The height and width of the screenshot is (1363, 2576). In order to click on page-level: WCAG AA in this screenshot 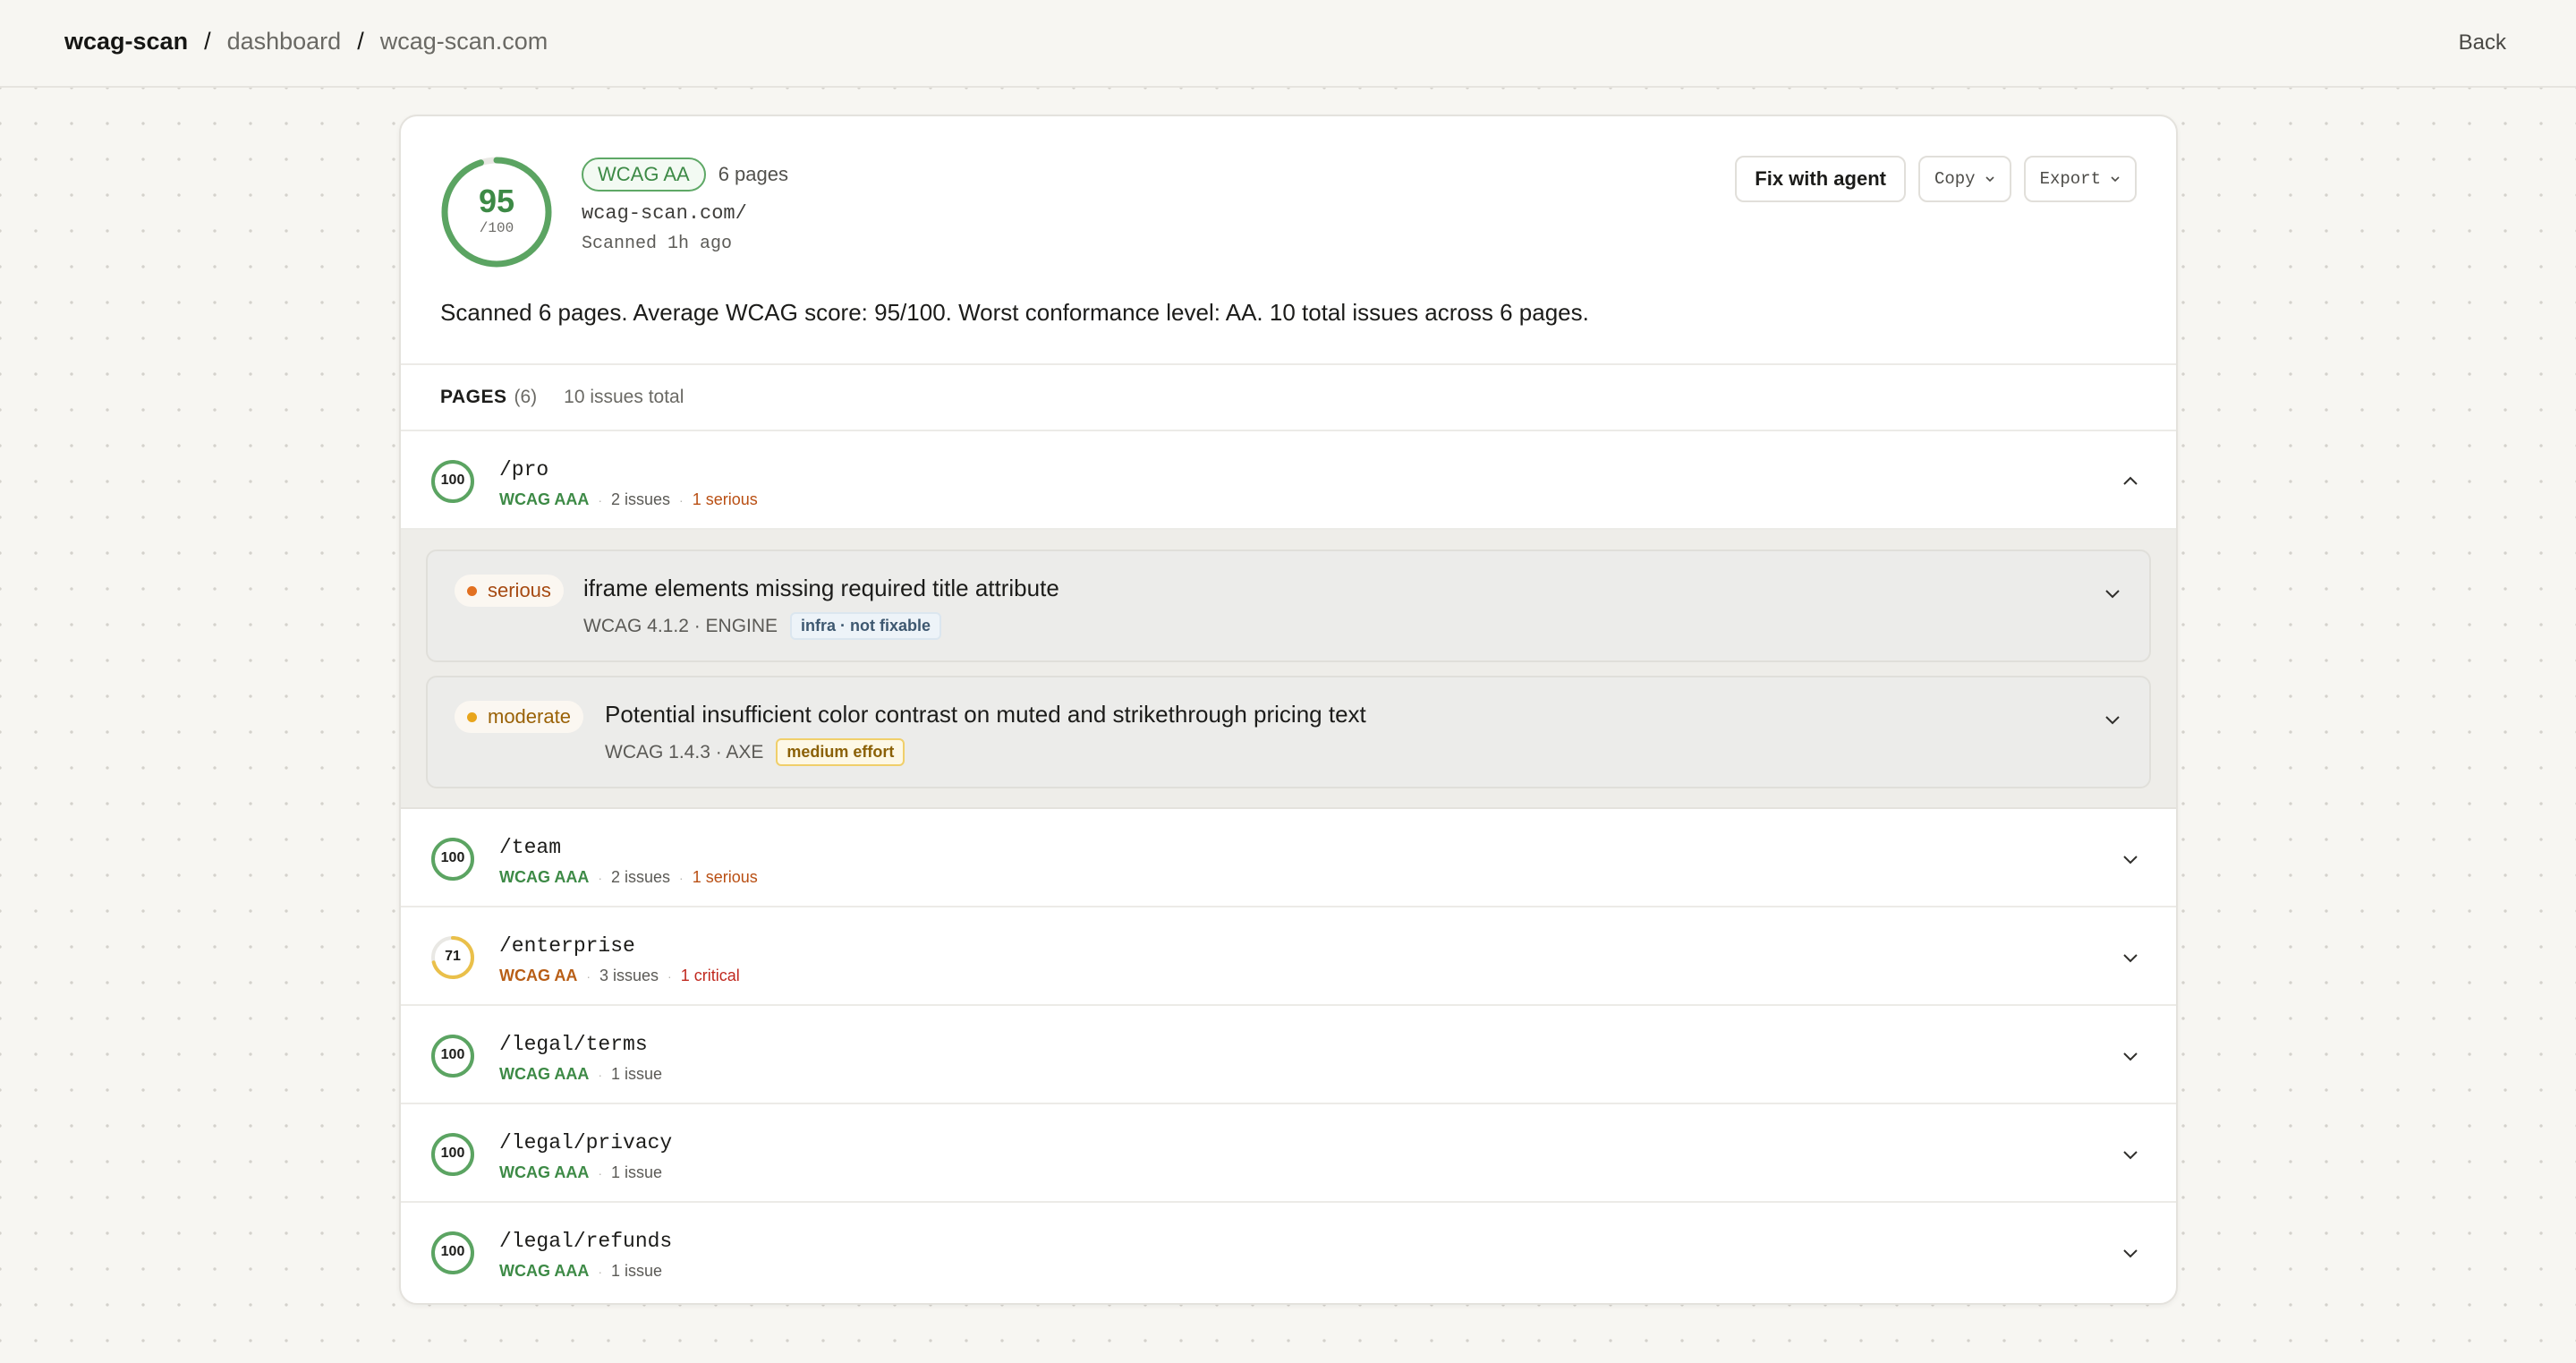, I will do `click(538, 975)`.